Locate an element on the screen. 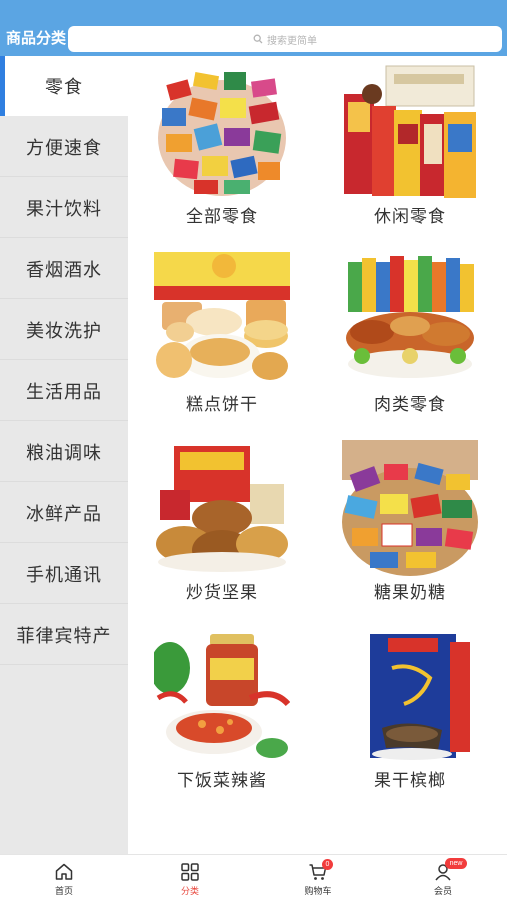 Image resolution: width=507 pixels, height=900 pixels. grid-item-label: 糕点饼干 is located at coordinates (222, 404).